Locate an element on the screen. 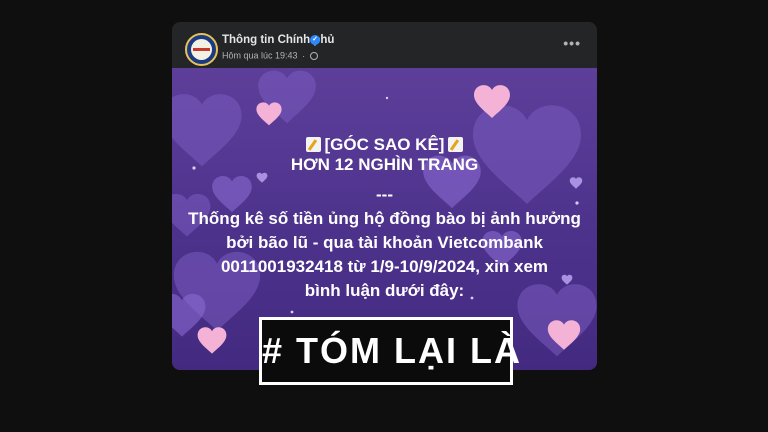 This screenshot has width=768, height=432. more-options-icon: ••• is located at coordinates (572, 43).